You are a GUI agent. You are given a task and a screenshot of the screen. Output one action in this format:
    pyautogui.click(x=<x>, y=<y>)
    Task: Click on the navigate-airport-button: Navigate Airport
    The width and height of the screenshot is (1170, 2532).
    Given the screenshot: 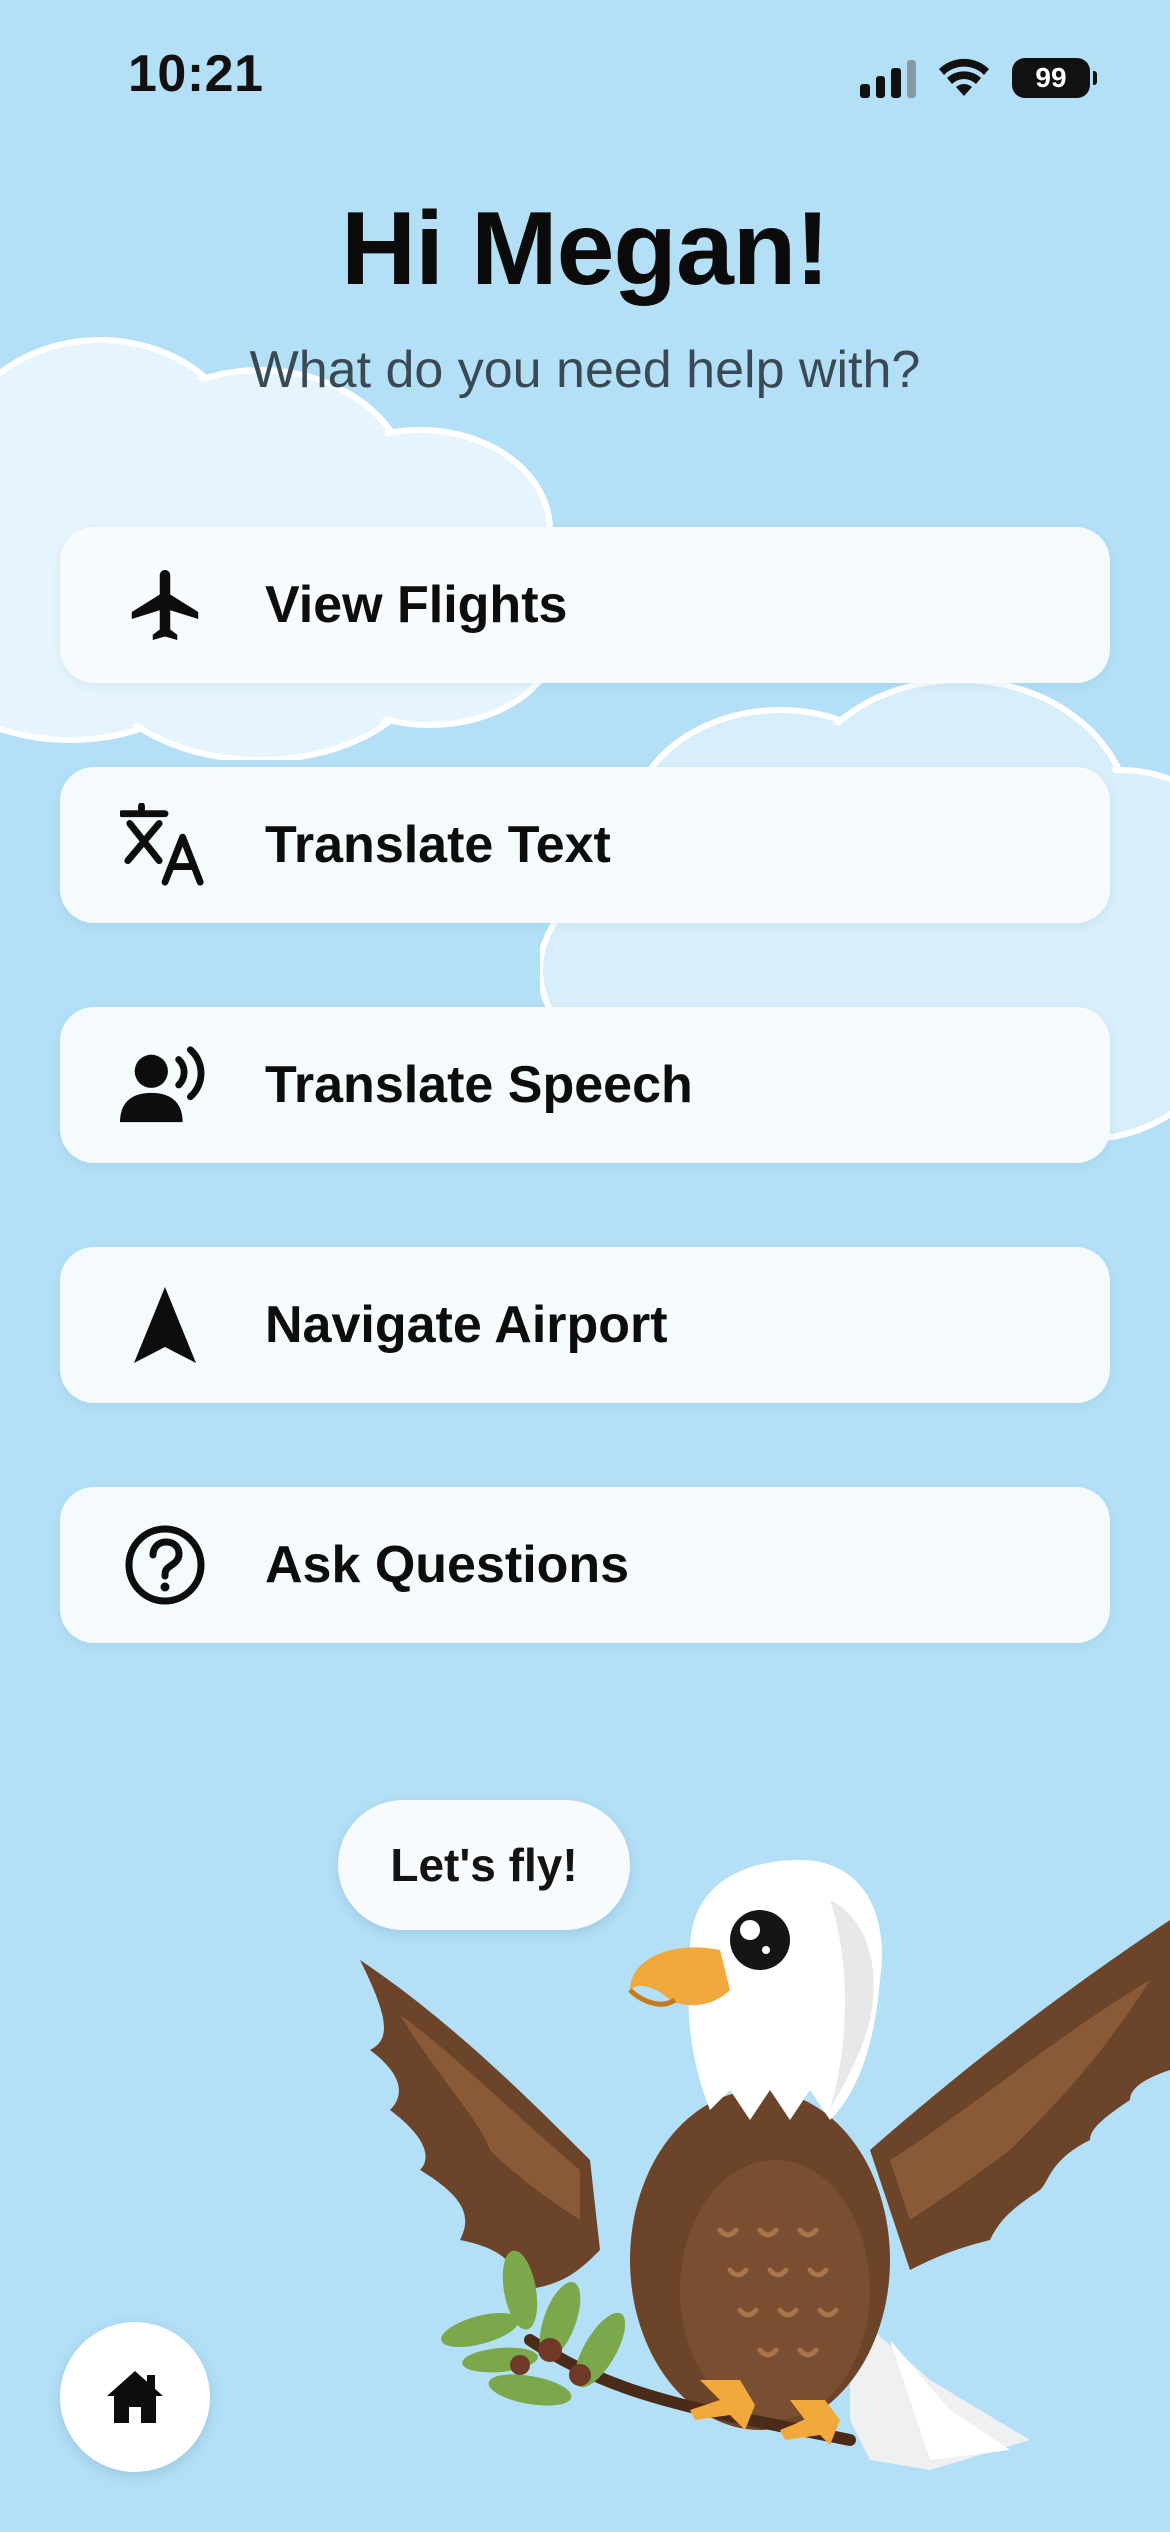 What is the action you would take?
    pyautogui.click(x=585, y=1325)
    